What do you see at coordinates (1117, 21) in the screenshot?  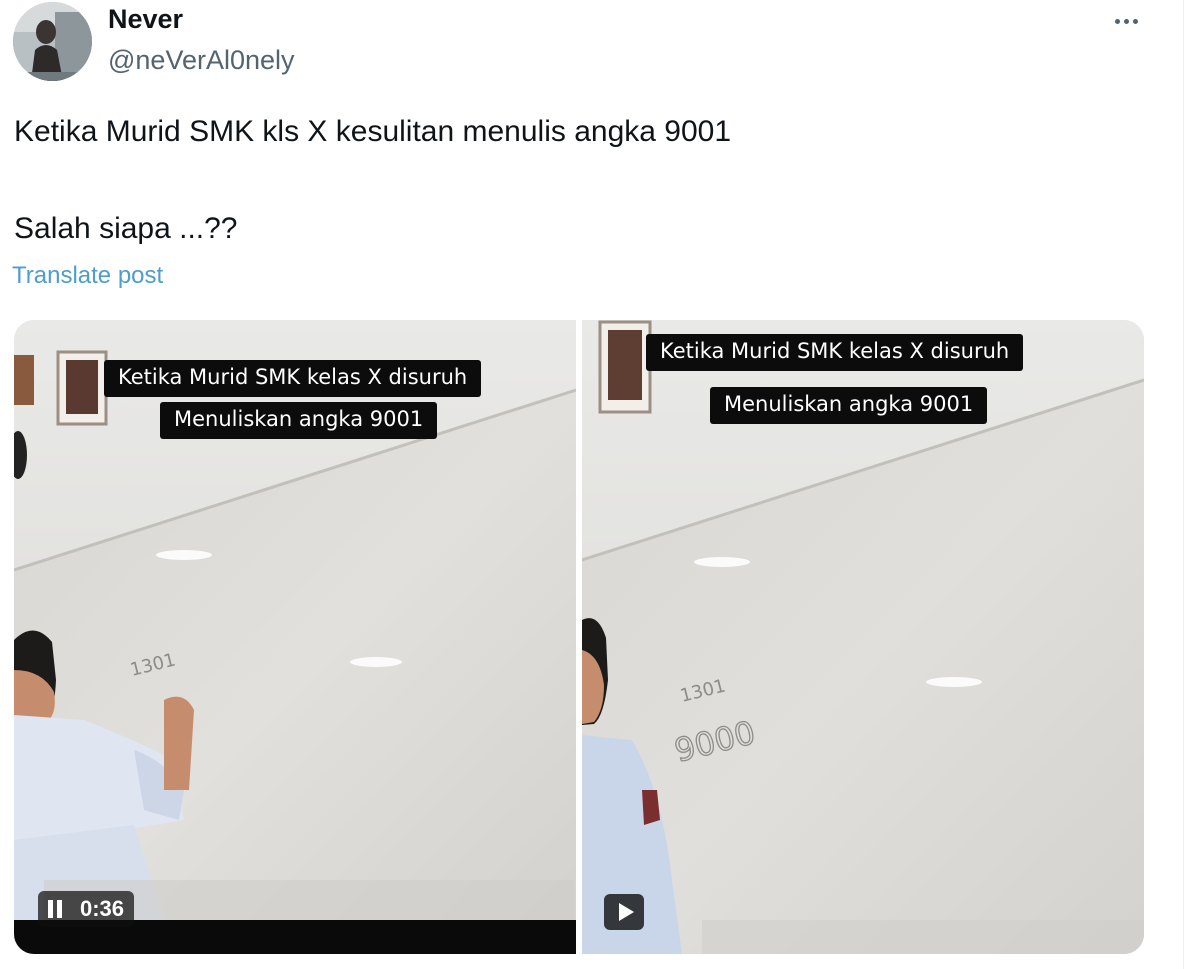 I see `ellipsis-icon` at bounding box center [1117, 21].